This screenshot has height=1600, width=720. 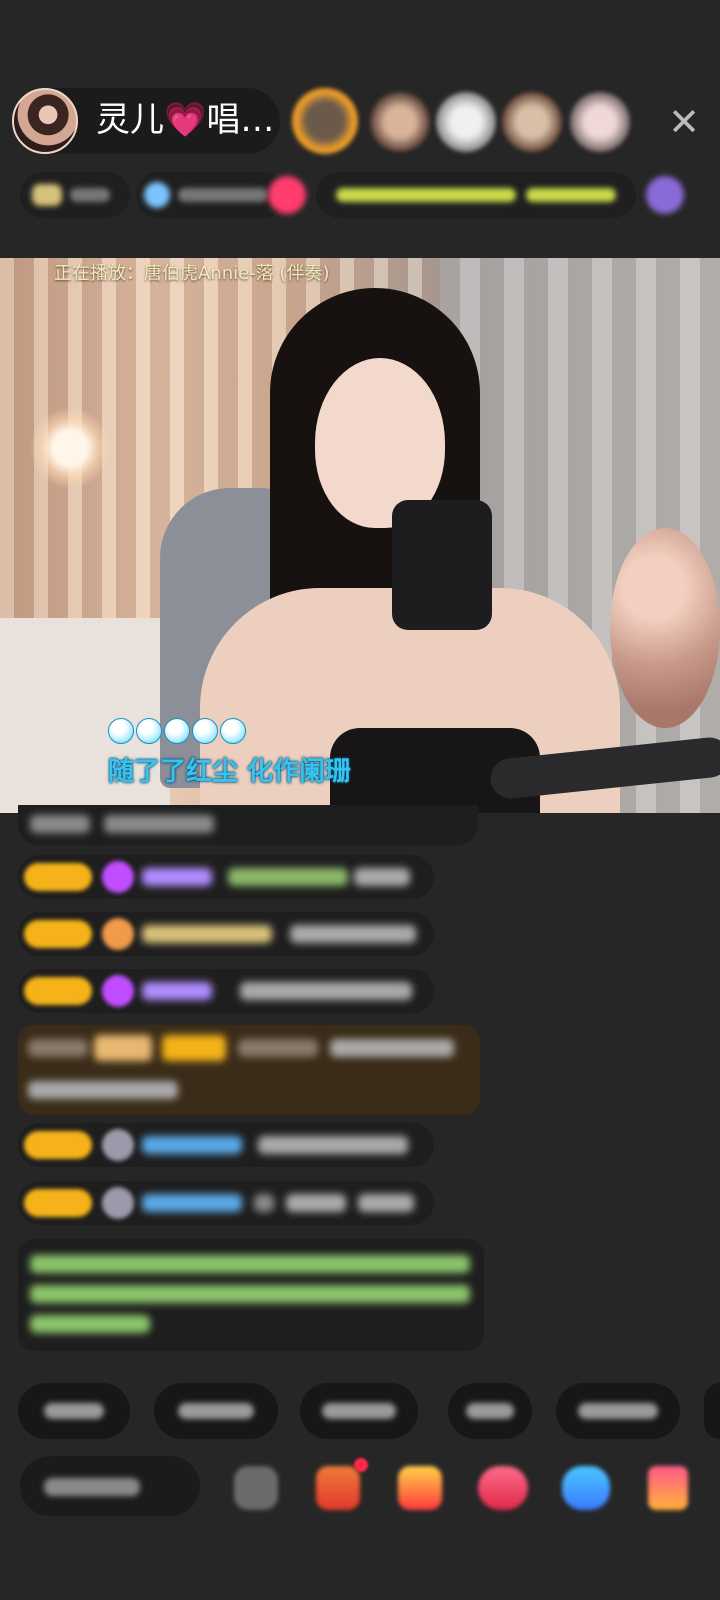 I want to click on bottom-bar, so click(x=360, y=1491).